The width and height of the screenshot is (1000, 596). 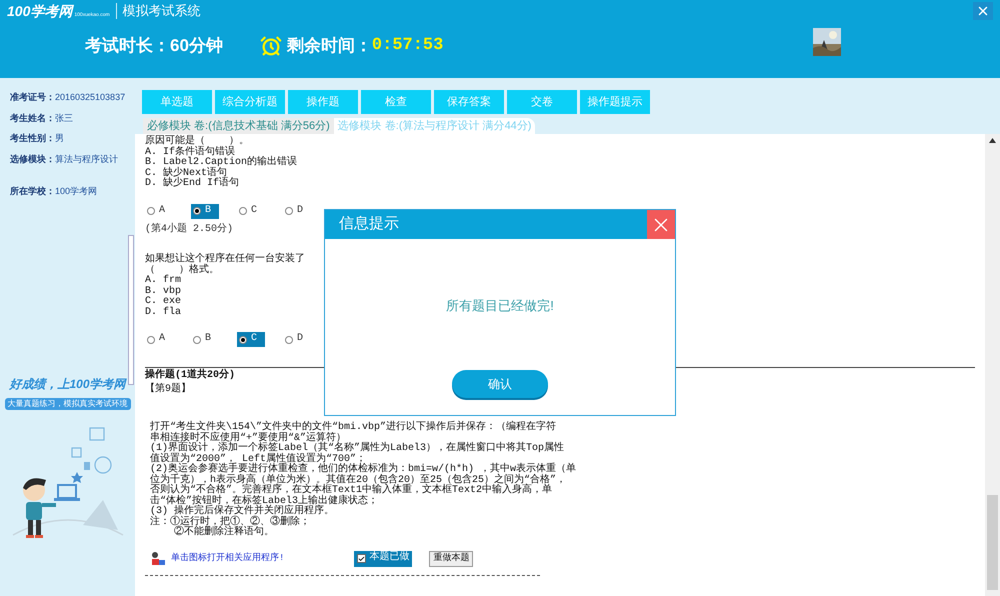 What do you see at coordinates (32, 191) in the screenshot?
I see `info-label: 所在学校：` at bounding box center [32, 191].